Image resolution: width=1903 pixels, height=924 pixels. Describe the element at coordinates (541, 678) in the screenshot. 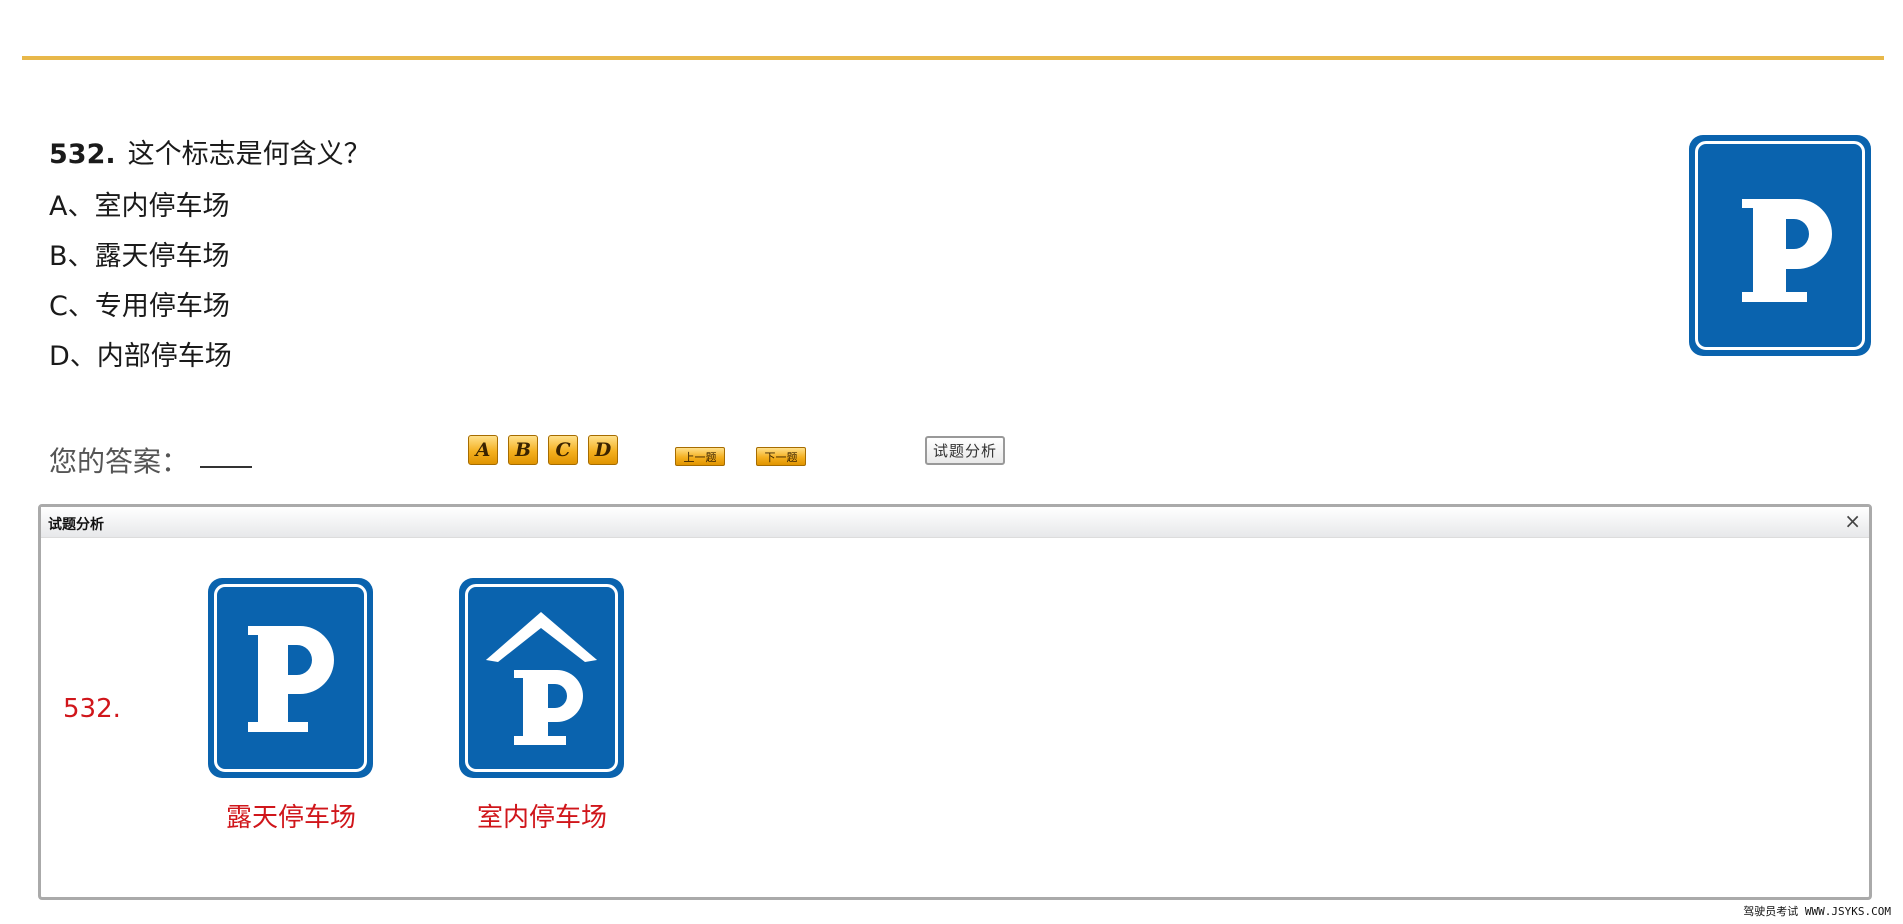

I see `indoor-parking-sign-icon` at that location.